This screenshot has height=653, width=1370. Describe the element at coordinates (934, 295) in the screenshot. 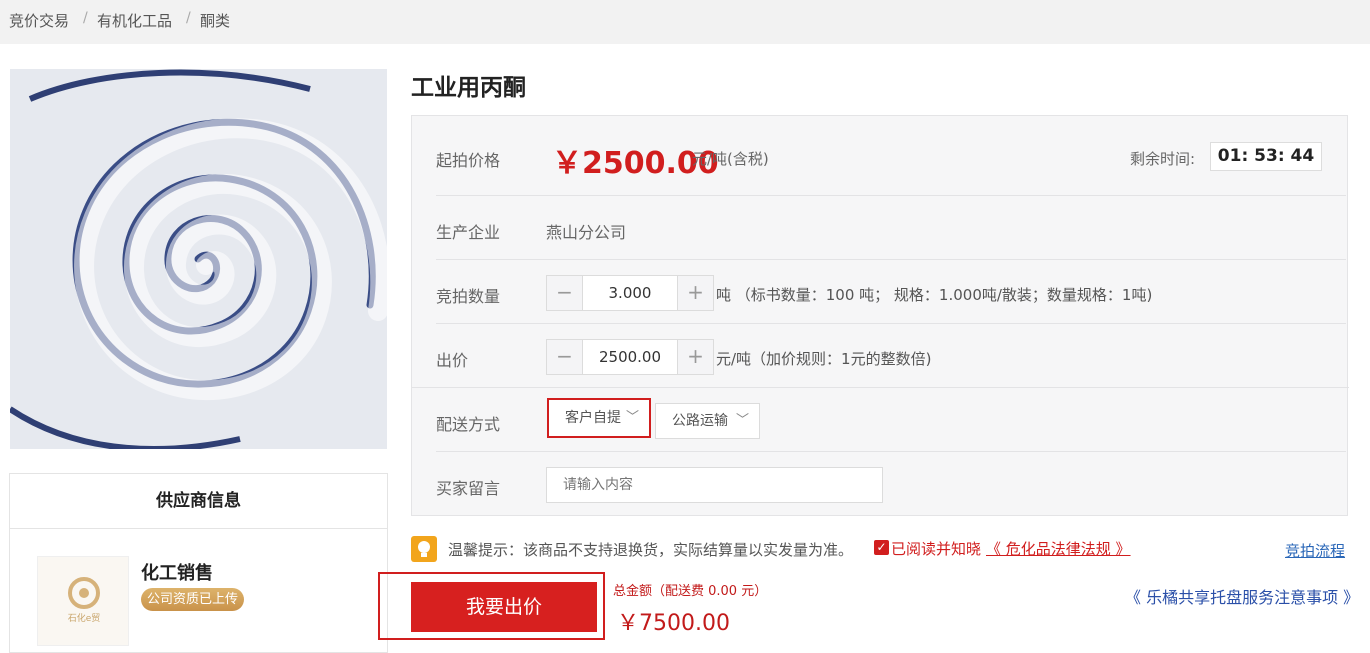

I see `quantity-note: 吨 （标书数量：100 吨； 规格：1.000吨/散装；数量规格：1吨)` at that location.